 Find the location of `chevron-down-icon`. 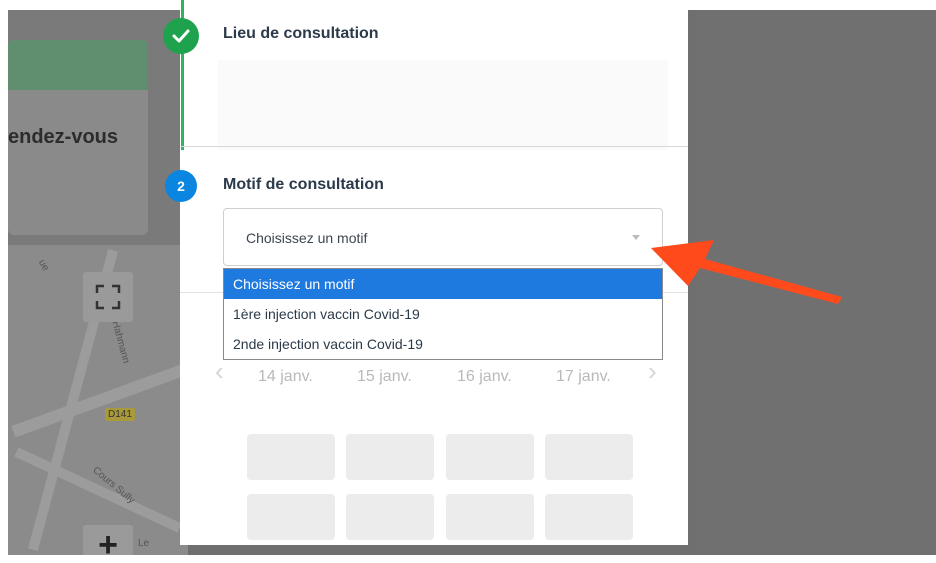

chevron-down-icon is located at coordinates (636, 237).